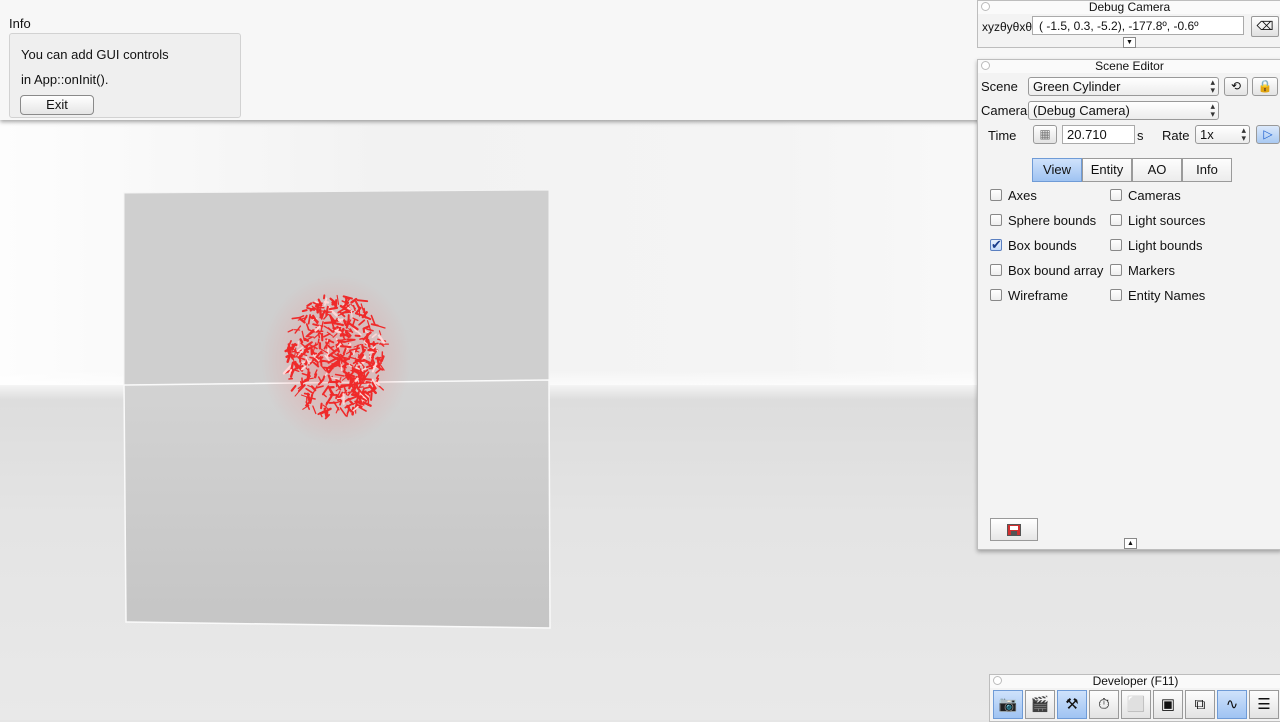 Image resolution: width=1280 pixels, height=722 pixels. What do you see at coordinates (1200, 704) in the screenshot?
I see `windows-tool-button: ⧉` at bounding box center [1200, 704].